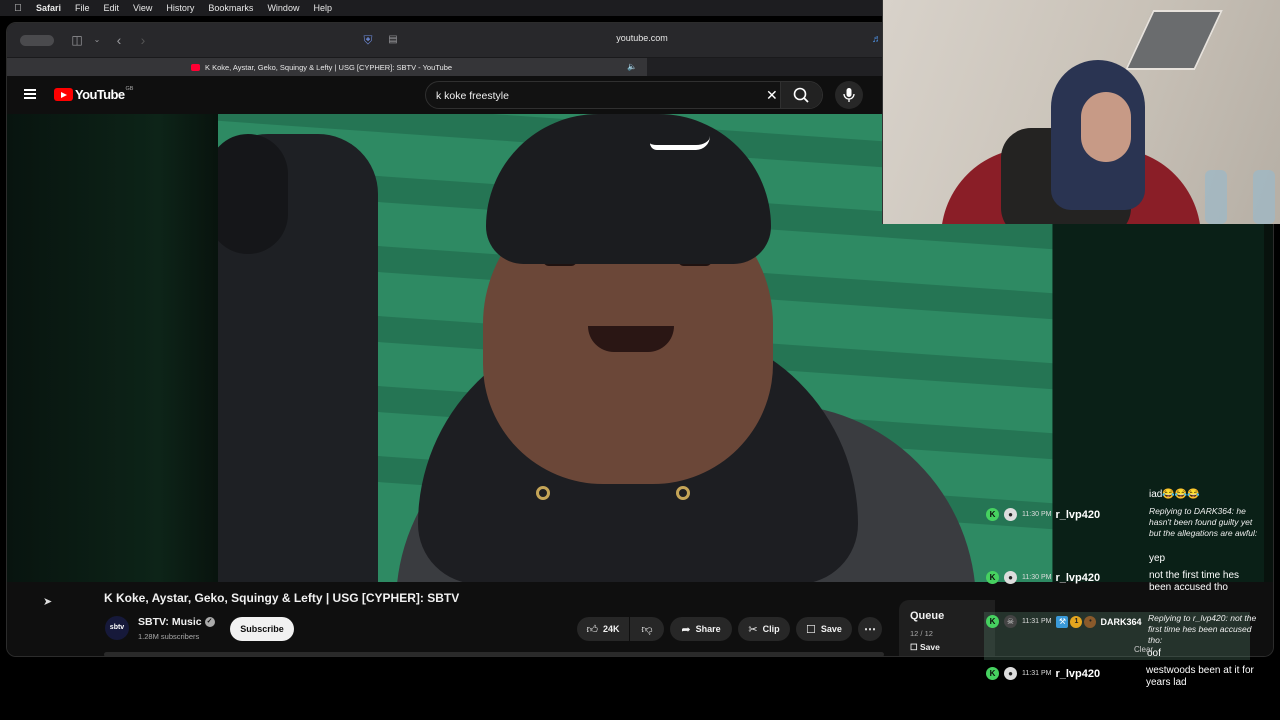 The width and height of the screenshot is (1280, 720). Describe the element at coordinates (686, 629) in the screenshot. I see `share-icon: ➦` at that location.